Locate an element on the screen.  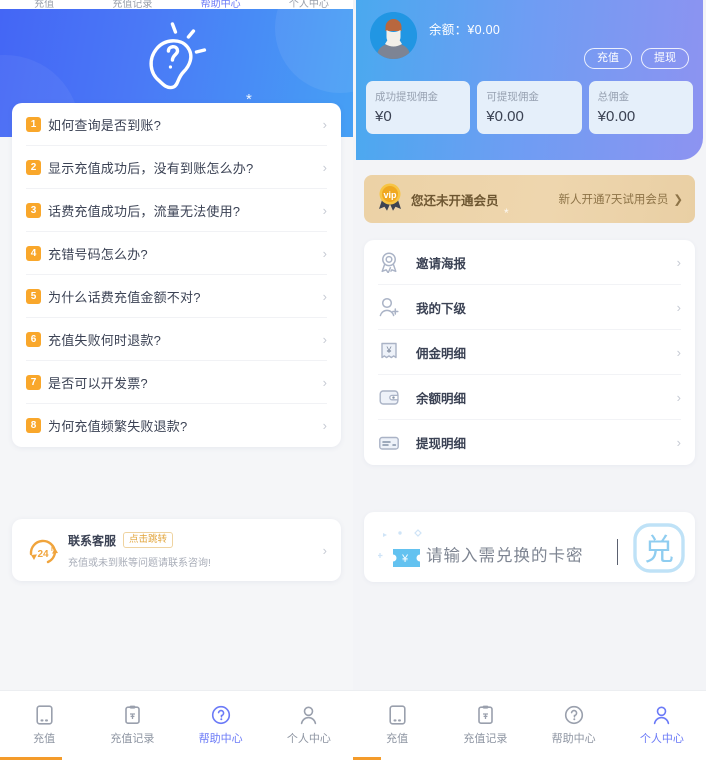
contact-service-card: 24 h 联系客服 点击跳转 充值或未到账等问题请联系咨询! › is located at coordinates (176, 550).